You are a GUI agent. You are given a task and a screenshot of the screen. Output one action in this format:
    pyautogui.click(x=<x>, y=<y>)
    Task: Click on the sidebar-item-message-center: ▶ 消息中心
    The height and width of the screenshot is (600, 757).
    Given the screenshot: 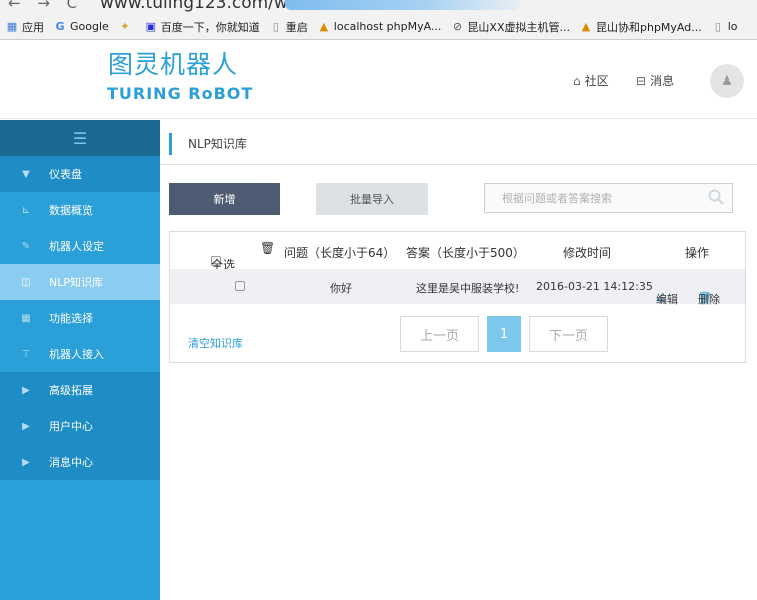 What is the action you would take?
    pyautogui.click(x=80, y=462)
    